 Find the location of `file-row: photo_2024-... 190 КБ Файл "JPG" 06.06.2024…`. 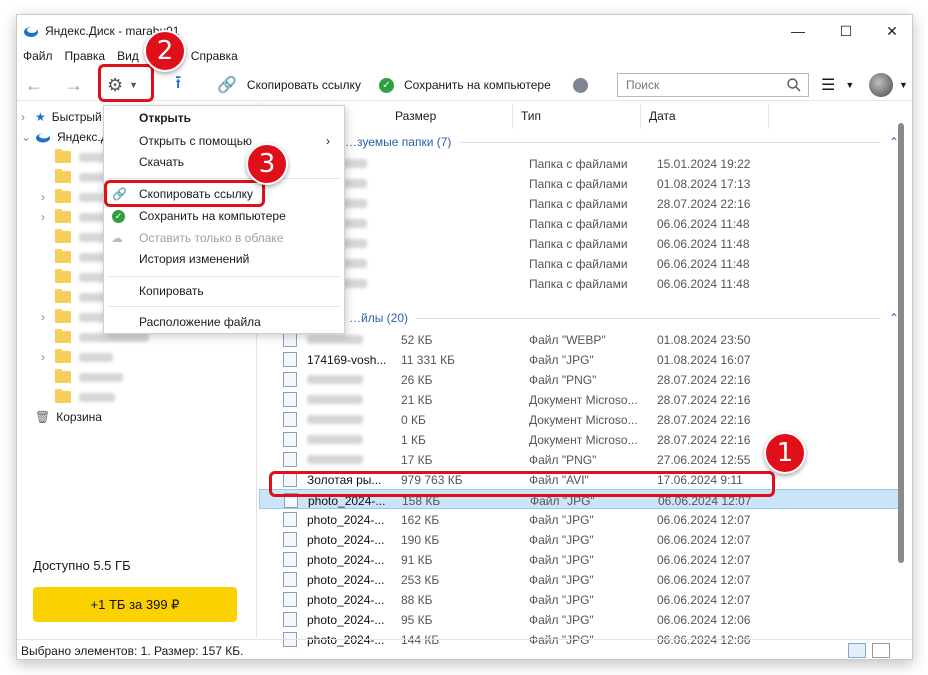

file-row: photo_2024-... 190 КБ Файл "JPG" 06.06.2024… is located at coordinates (579, 539).